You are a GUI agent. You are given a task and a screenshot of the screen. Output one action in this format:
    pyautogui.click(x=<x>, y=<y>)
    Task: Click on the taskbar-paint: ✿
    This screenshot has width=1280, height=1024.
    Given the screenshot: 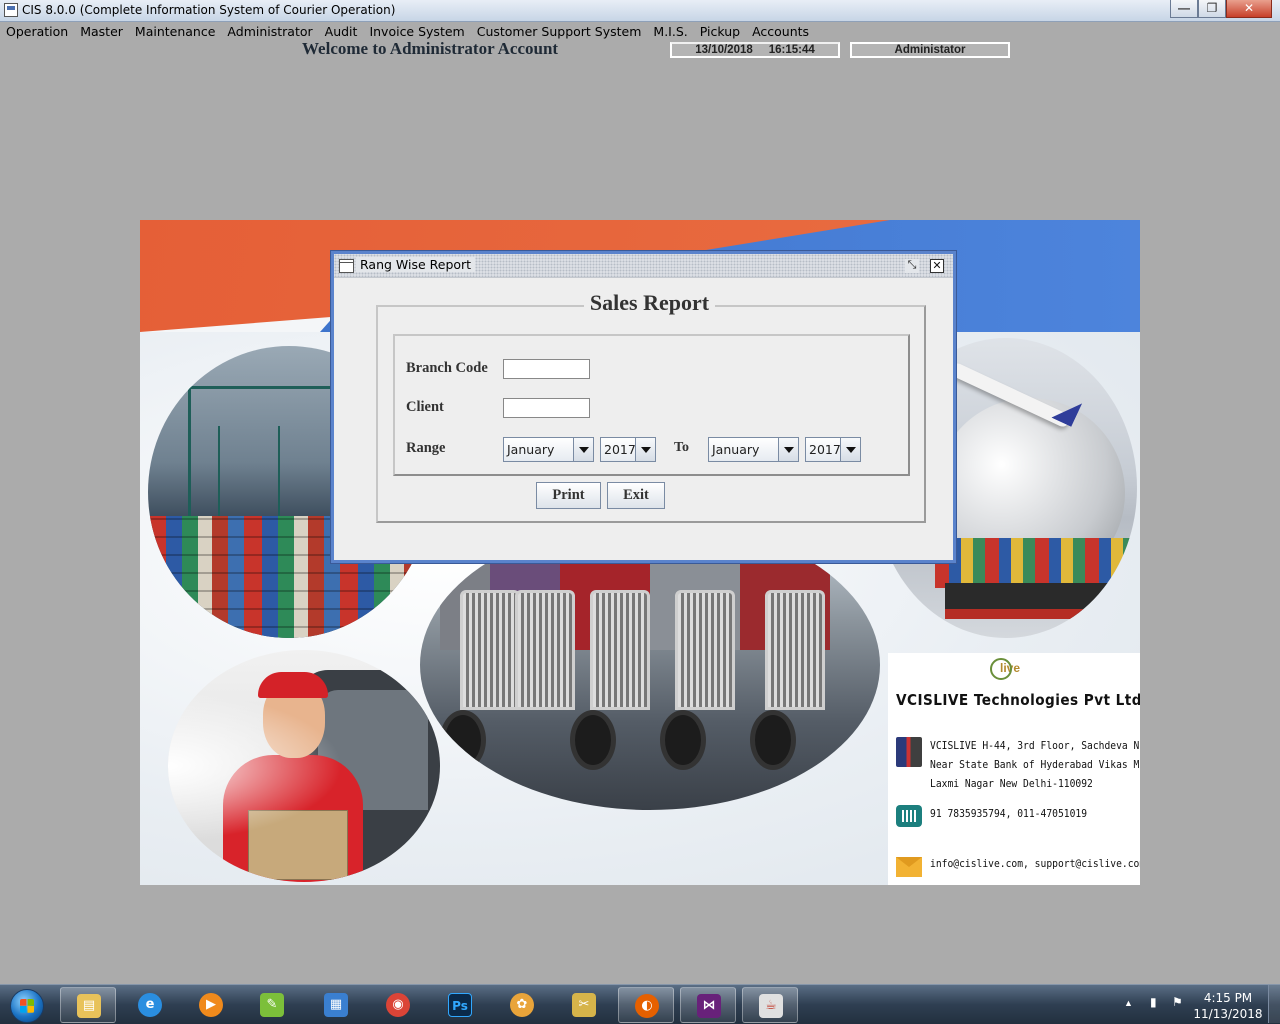 What is the action you would take?
    pyautogui.click(x=522, y=1005)
    